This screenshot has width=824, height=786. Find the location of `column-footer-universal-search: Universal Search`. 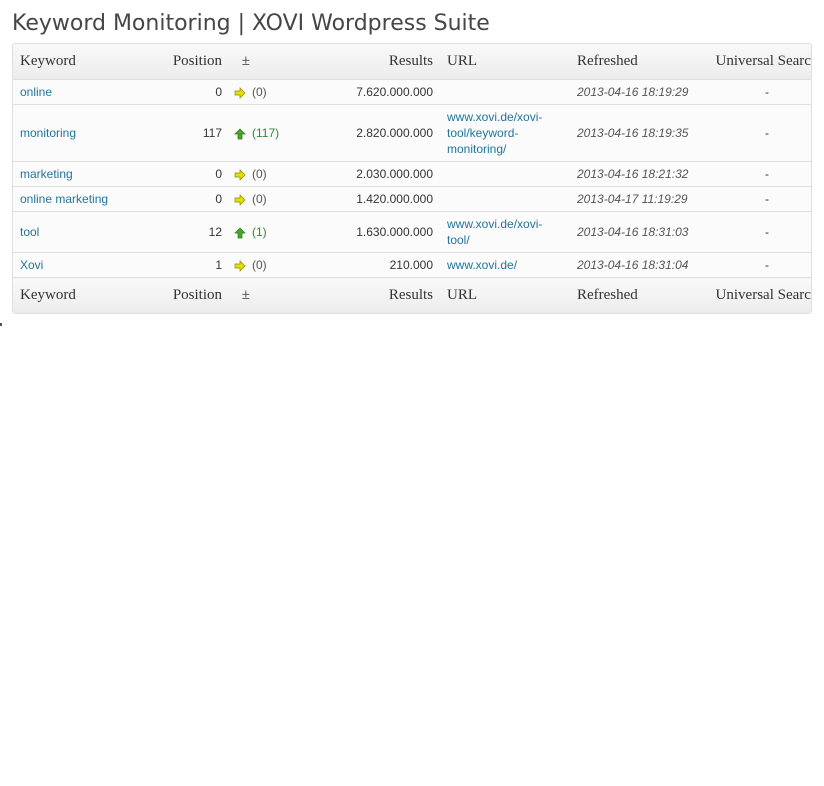

column-footer-universal-search: Universal Search is located at coordinates (758, 295).